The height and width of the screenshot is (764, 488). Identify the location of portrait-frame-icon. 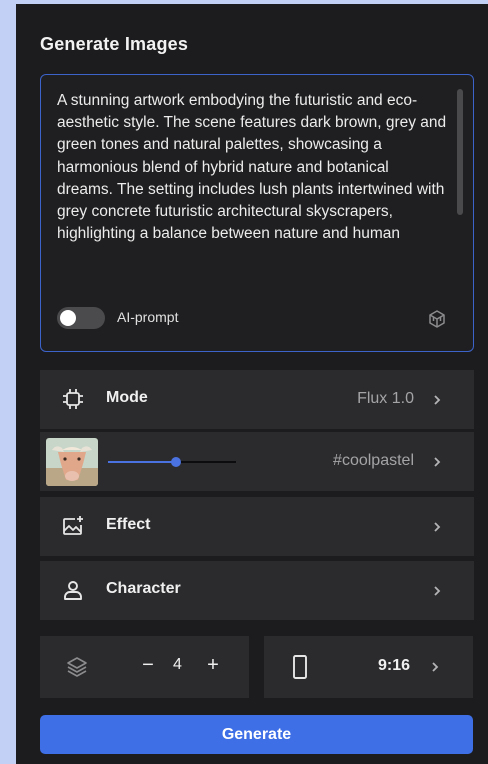
(300, 667).